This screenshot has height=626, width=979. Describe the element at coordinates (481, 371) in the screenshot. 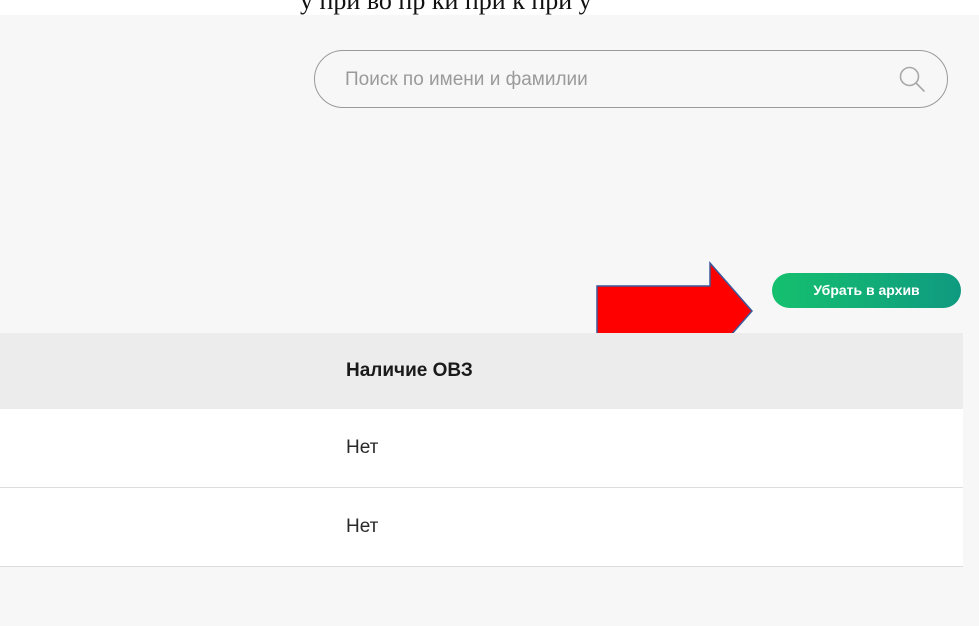

I see `table-header: Наличие ОВЗ` at that location.